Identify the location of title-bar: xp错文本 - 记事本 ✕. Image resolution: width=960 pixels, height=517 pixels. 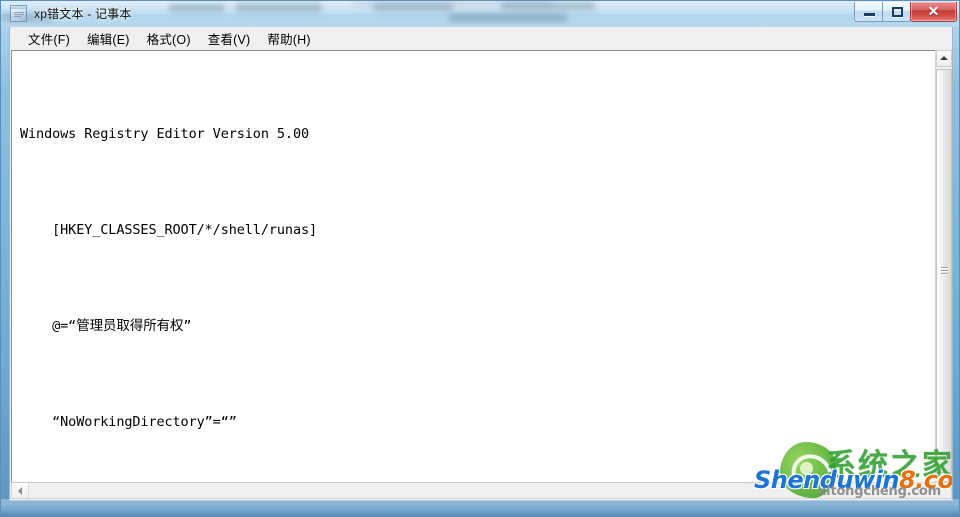
(480, 14).